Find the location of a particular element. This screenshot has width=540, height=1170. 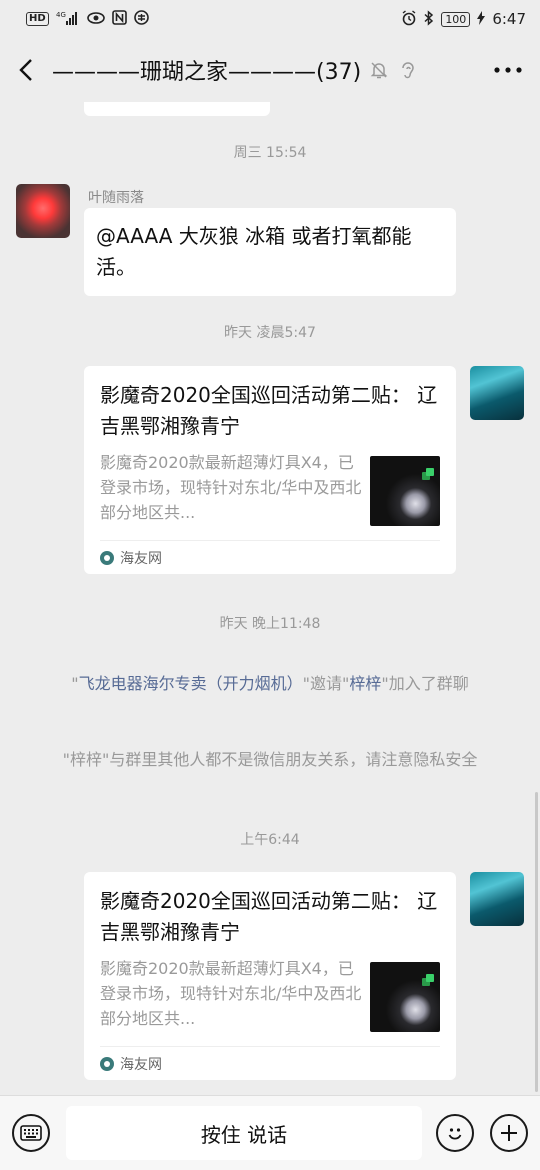

alarm-icon is located at coordinates (409, 19).